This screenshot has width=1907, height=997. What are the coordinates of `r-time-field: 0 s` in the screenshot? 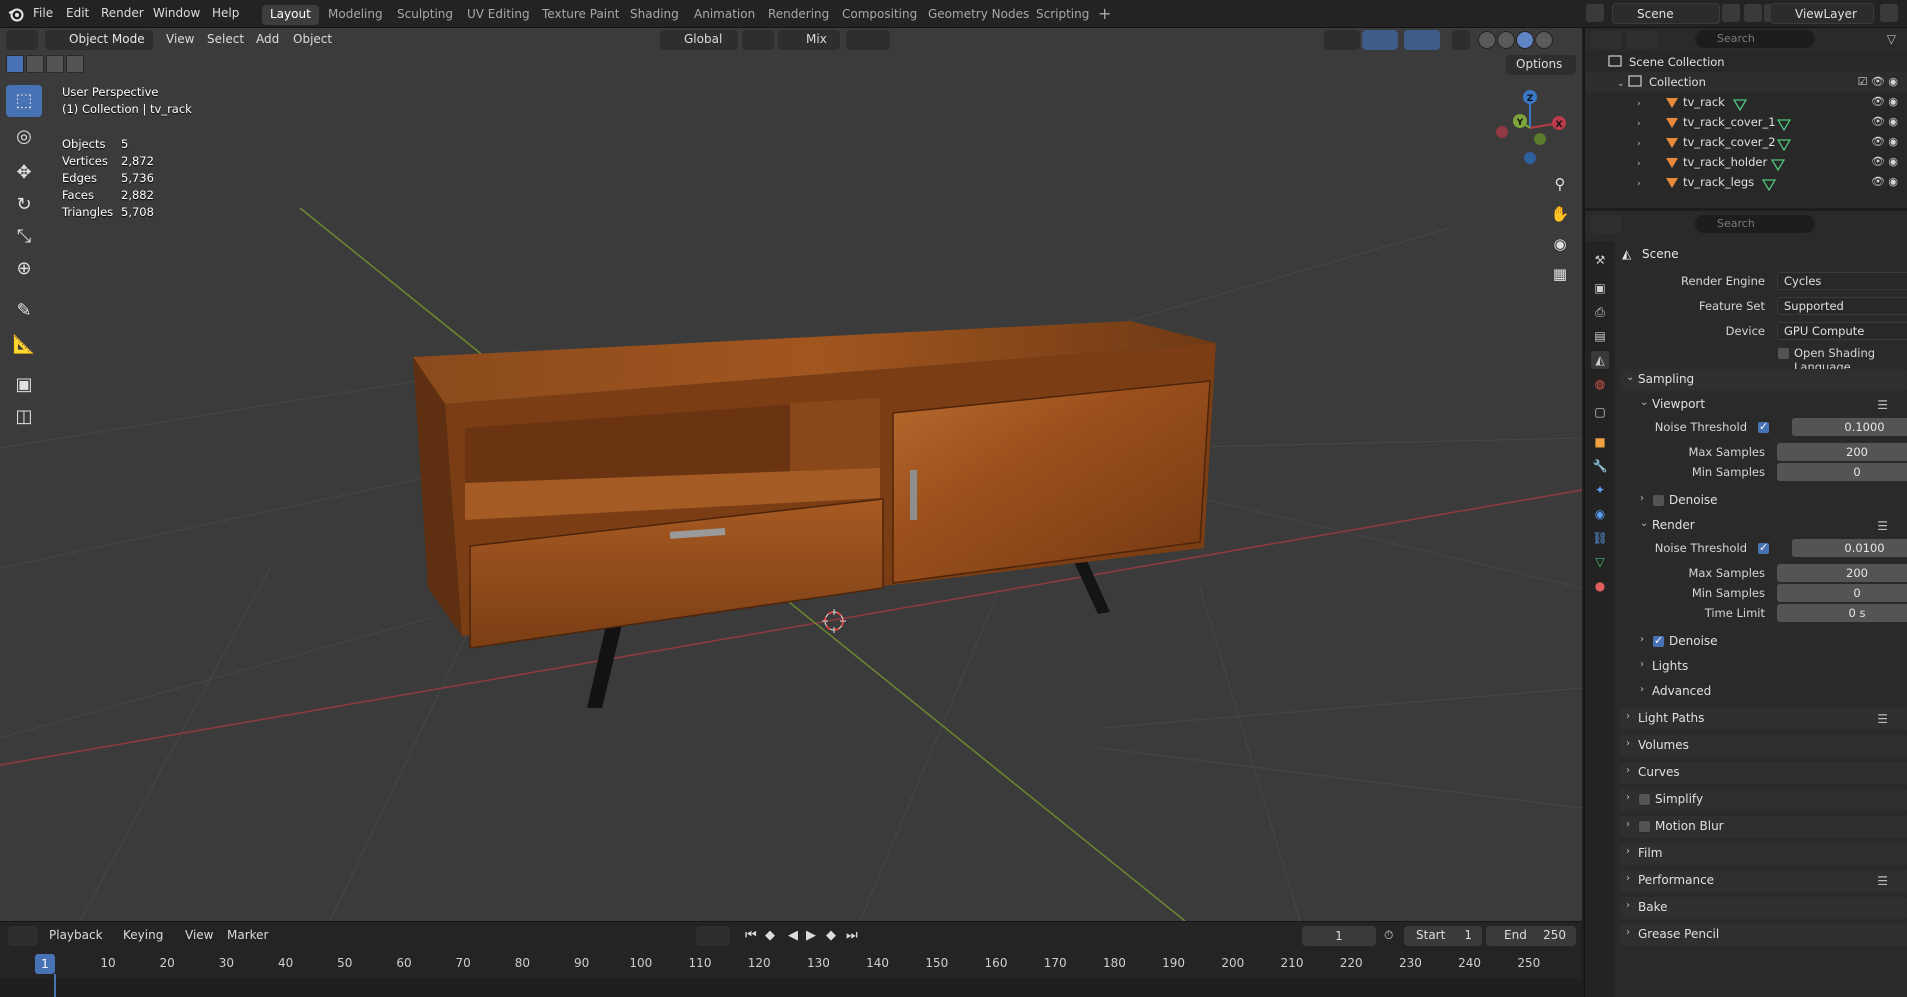 It's located at (1842, 613).